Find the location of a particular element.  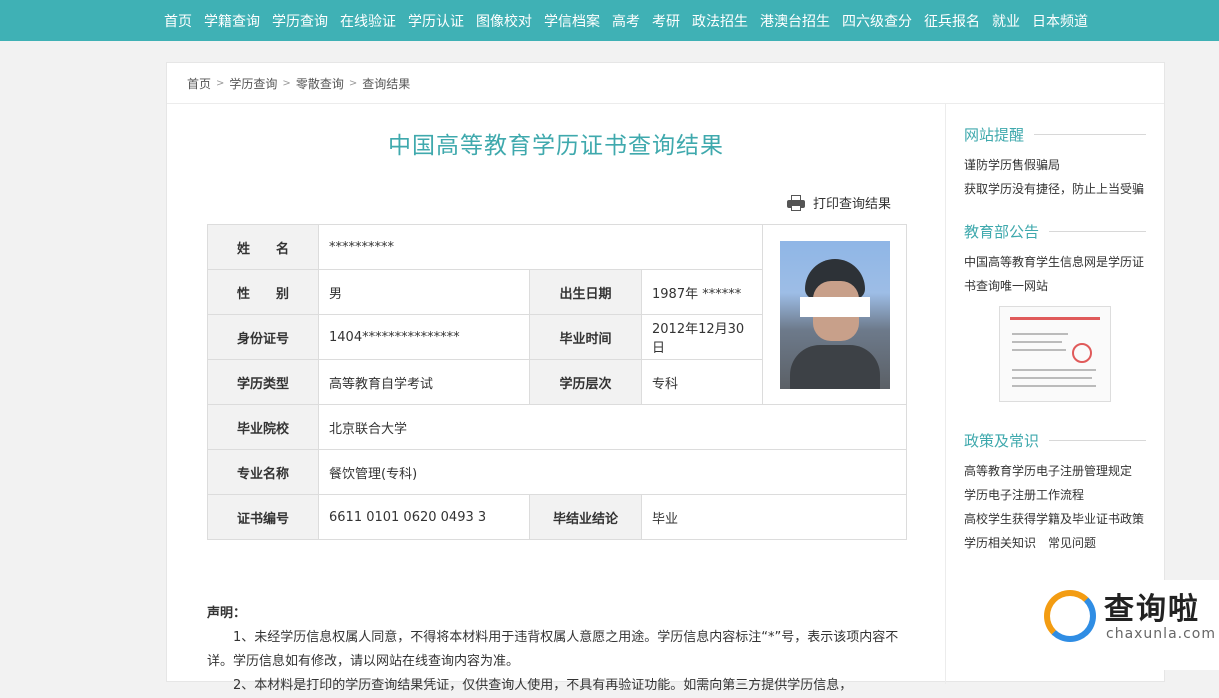

nav-item-certification: 学历认证 is located at coordinates (436, 21).